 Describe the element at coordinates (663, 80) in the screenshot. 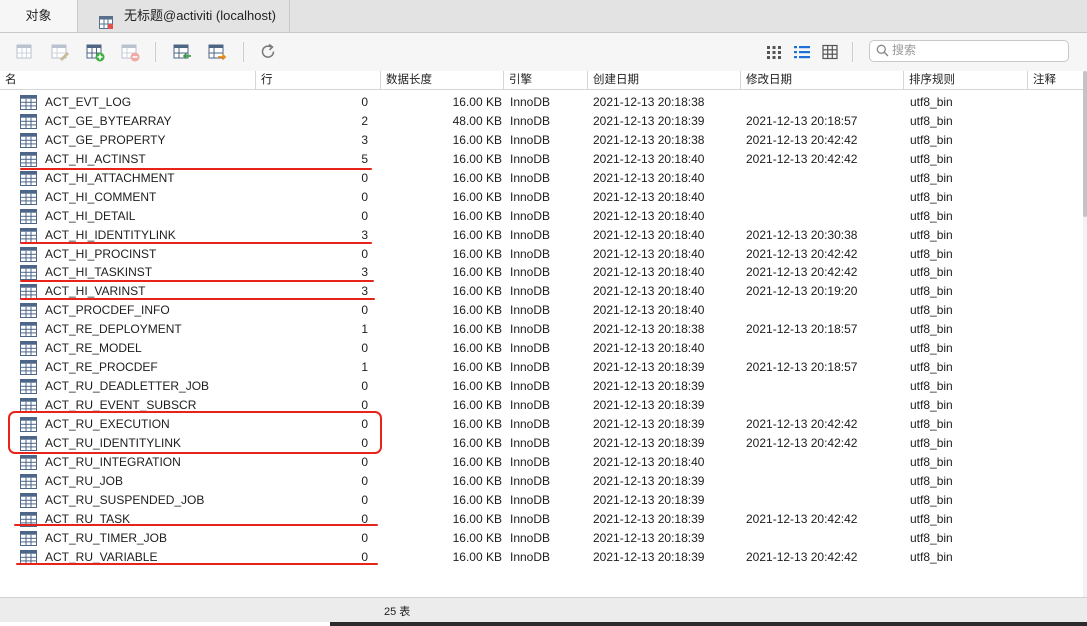

I see `column-header-created: 创建日期` at that location.